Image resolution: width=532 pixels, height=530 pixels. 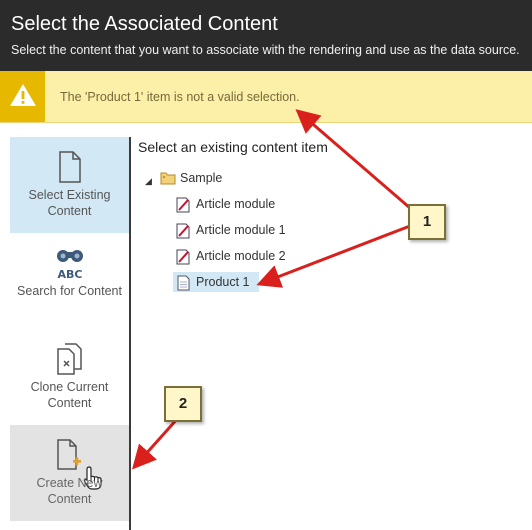 I want to click on warning-icon, so click(x=23, y=95).